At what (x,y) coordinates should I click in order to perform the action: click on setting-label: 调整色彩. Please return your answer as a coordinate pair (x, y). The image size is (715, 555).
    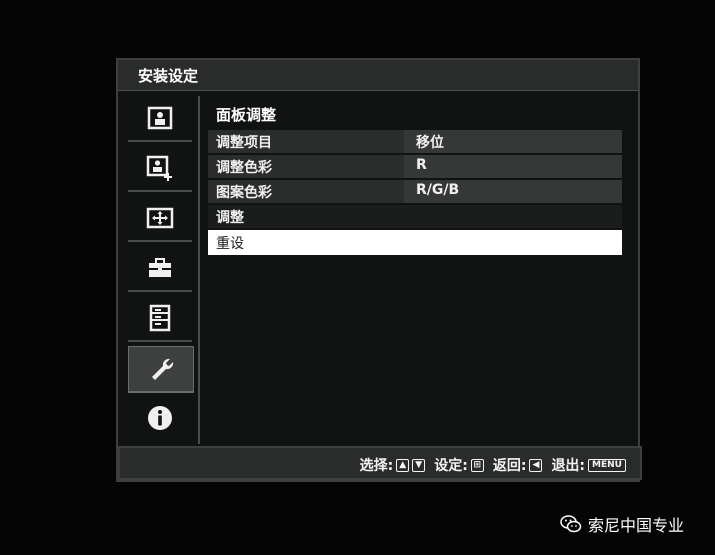
    Looking at the image, I should click on (244, 168).